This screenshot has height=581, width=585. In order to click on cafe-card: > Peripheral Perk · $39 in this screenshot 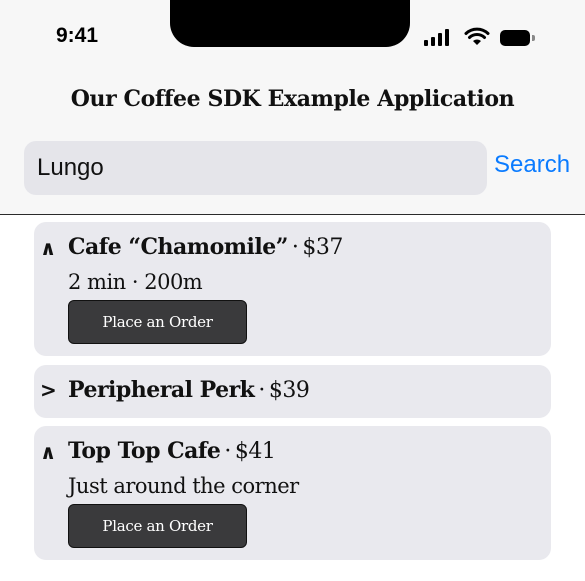, I will do `click(292, 391)`.